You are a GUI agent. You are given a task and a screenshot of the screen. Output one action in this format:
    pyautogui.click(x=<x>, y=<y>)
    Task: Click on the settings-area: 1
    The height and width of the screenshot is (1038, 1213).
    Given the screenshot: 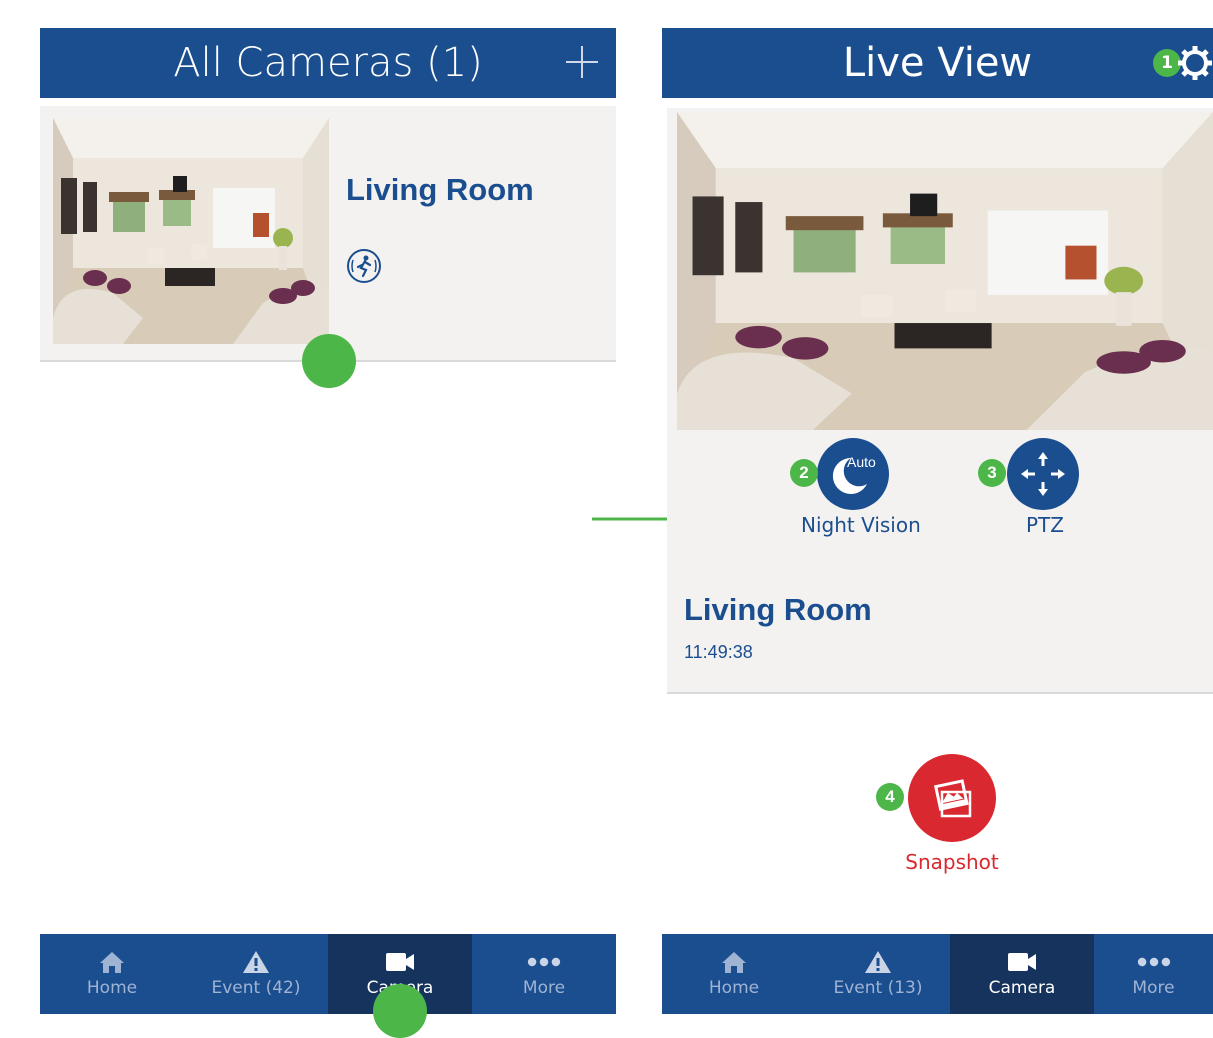 What is the action you would take?
    pyautogui.click(x=1183, y=63)
    